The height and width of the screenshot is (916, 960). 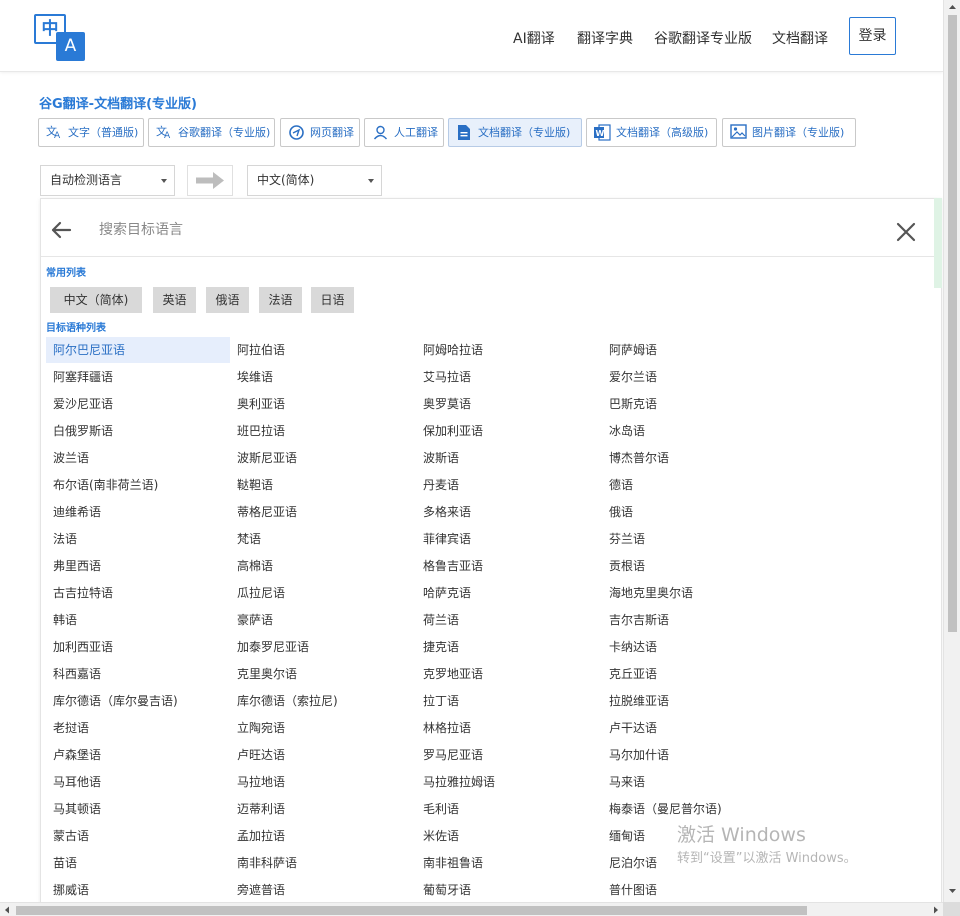 I want to click on language-option: 冰岛语, so click(x=623, y=431).